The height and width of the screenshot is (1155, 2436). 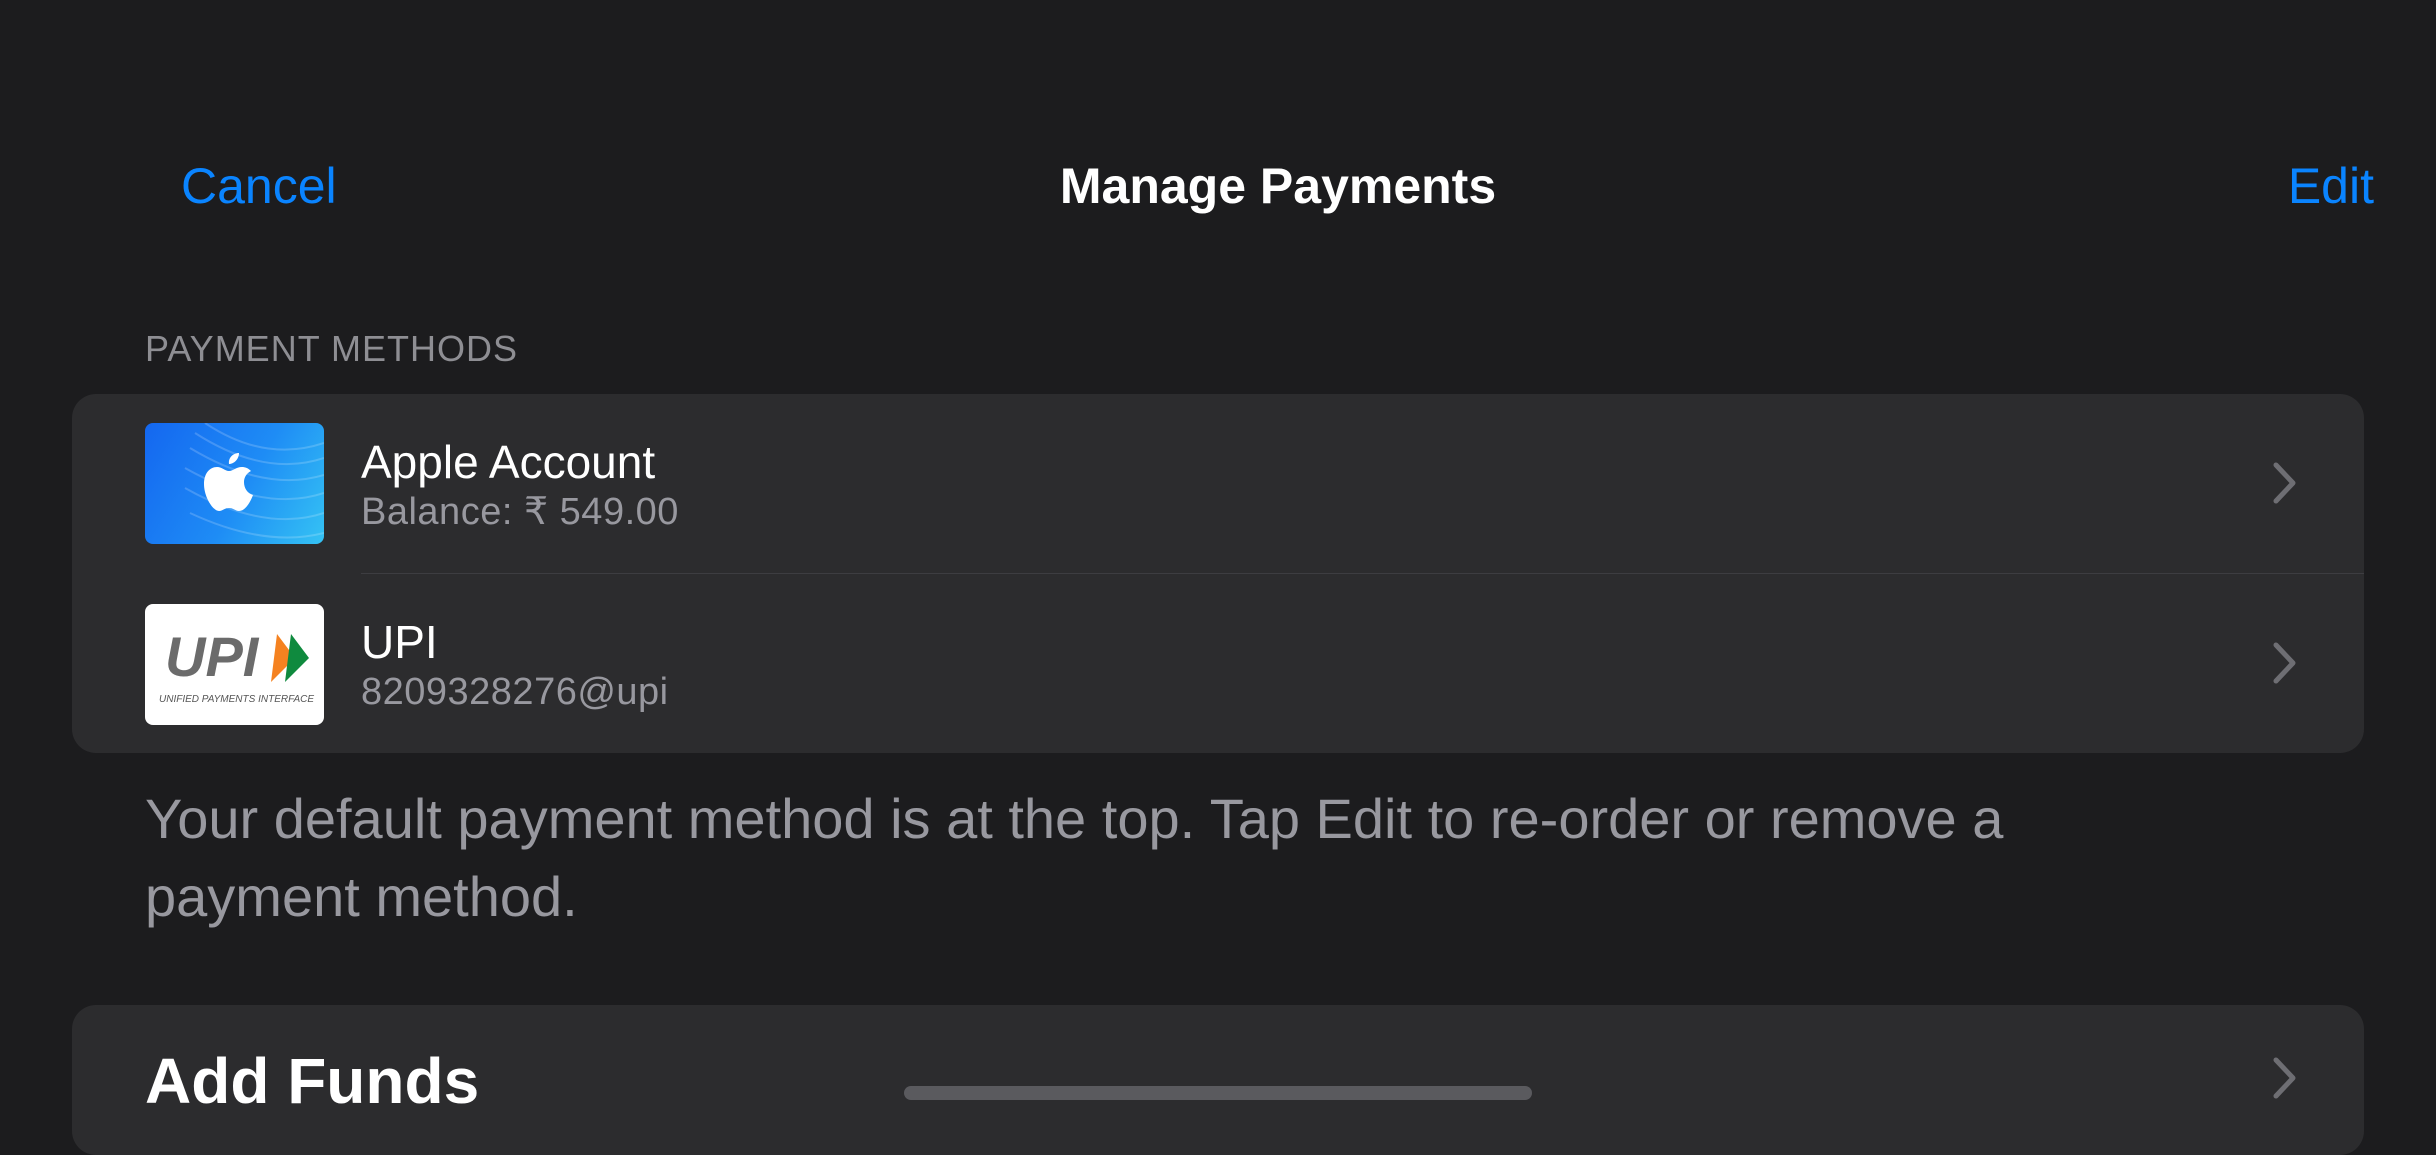 I want to click on payment-method-balance: Balance: ₹ 549.00, so click(x=520, y=512).